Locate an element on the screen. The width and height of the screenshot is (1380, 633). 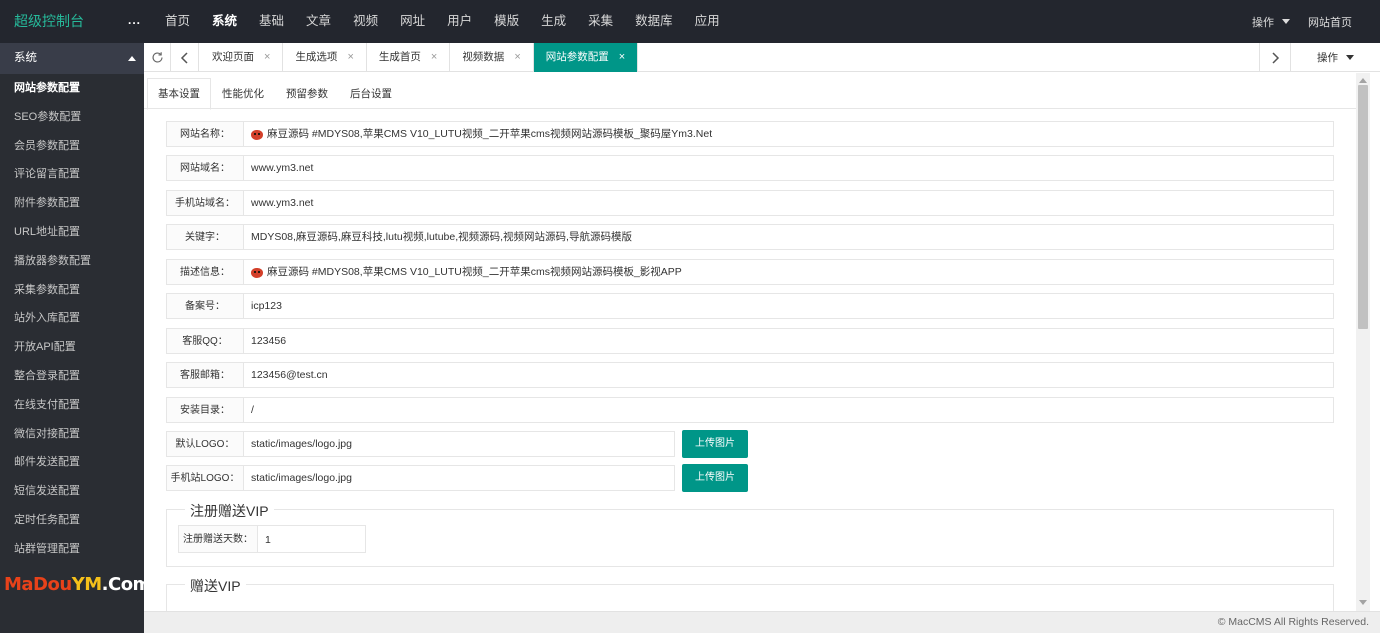
page-tabs: 欢迎页面 × 生成选项 × 生成首页 × 视频数据 × 网站参数配置 × is located at coordinates (419, 57).